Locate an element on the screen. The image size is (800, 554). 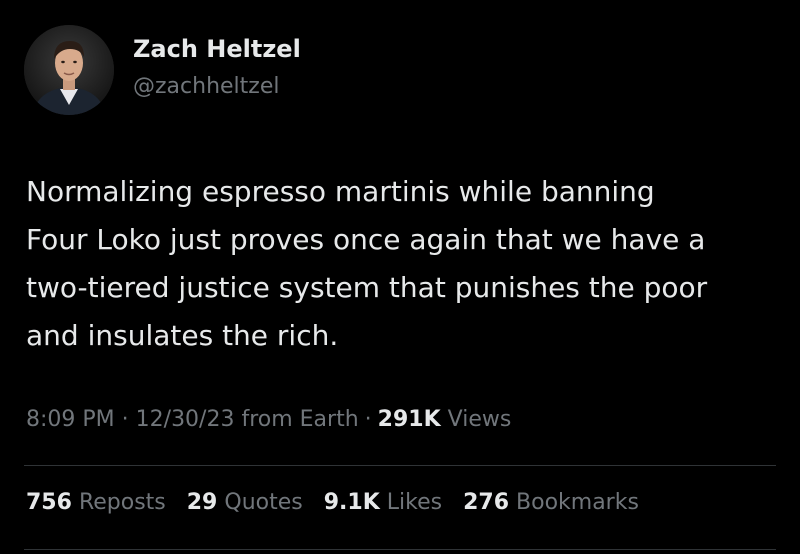
profile-photo-icon is located at coordinates (69, 70).